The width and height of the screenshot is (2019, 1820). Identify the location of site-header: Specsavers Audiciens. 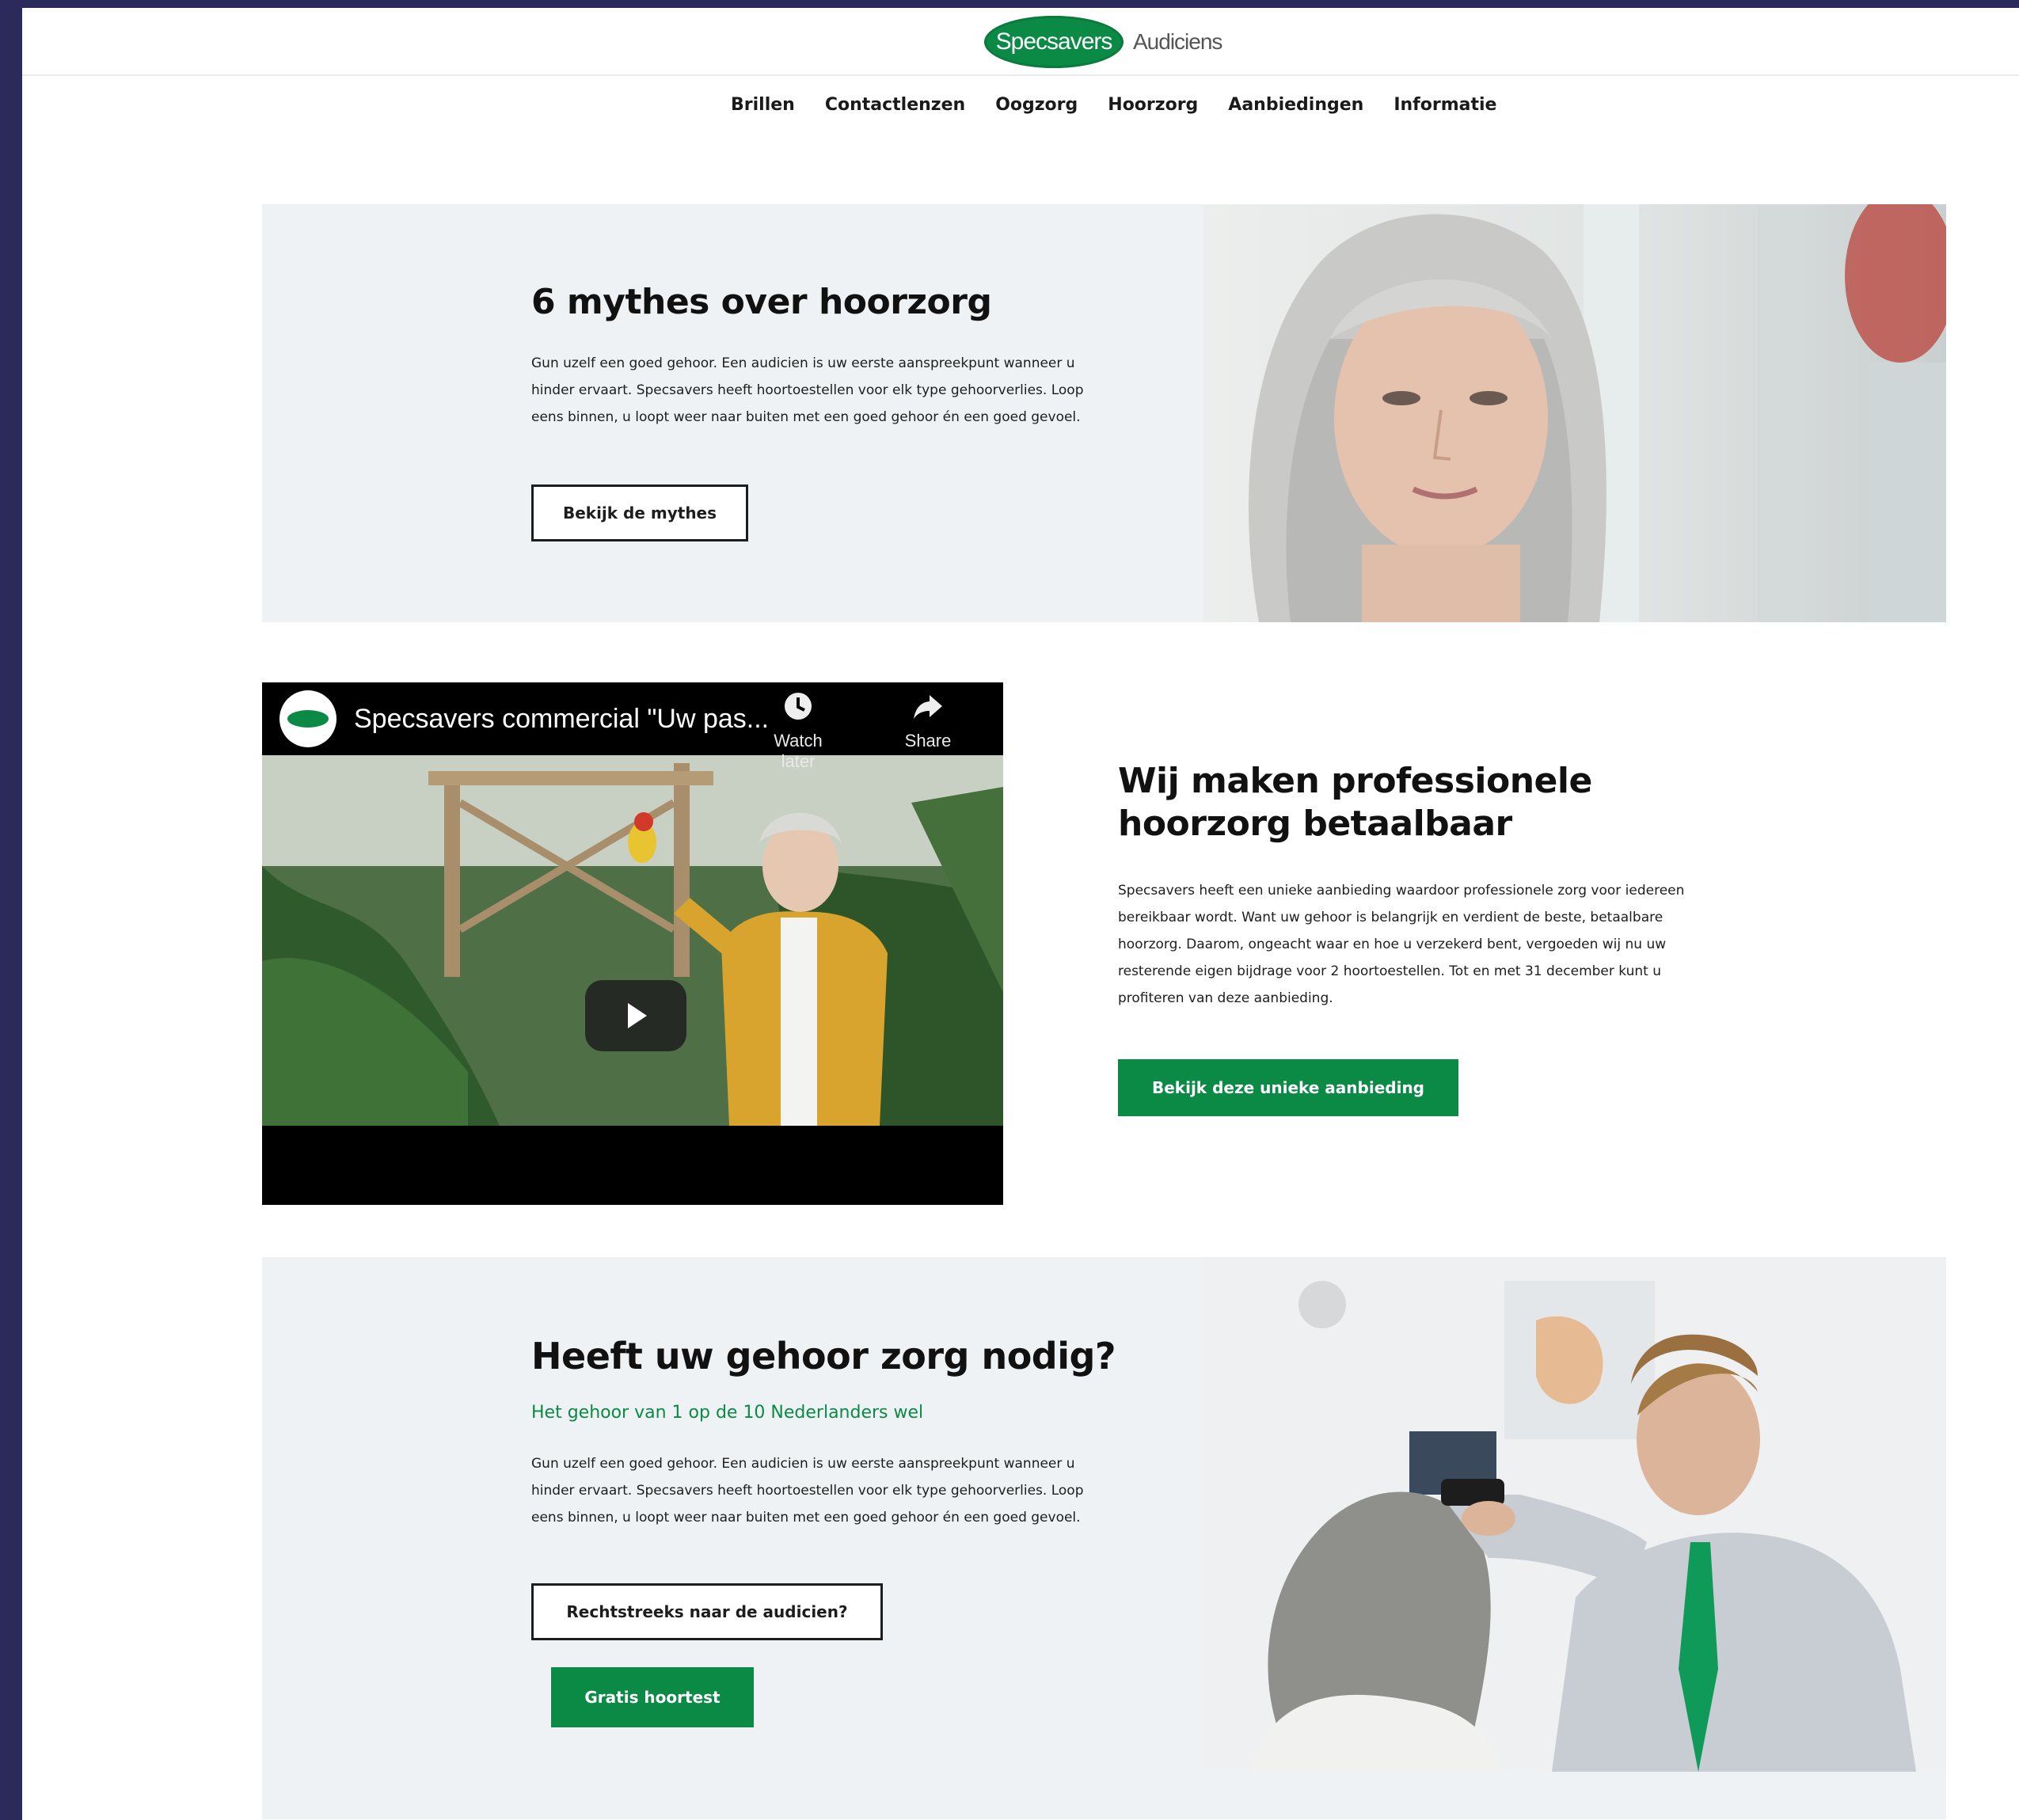
(1020, 42).